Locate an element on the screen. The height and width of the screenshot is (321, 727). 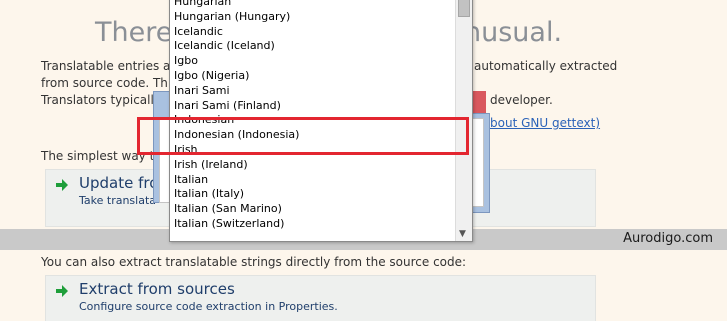
language-option: Igbo (Nigeria) is located at coordinates (312, 76).